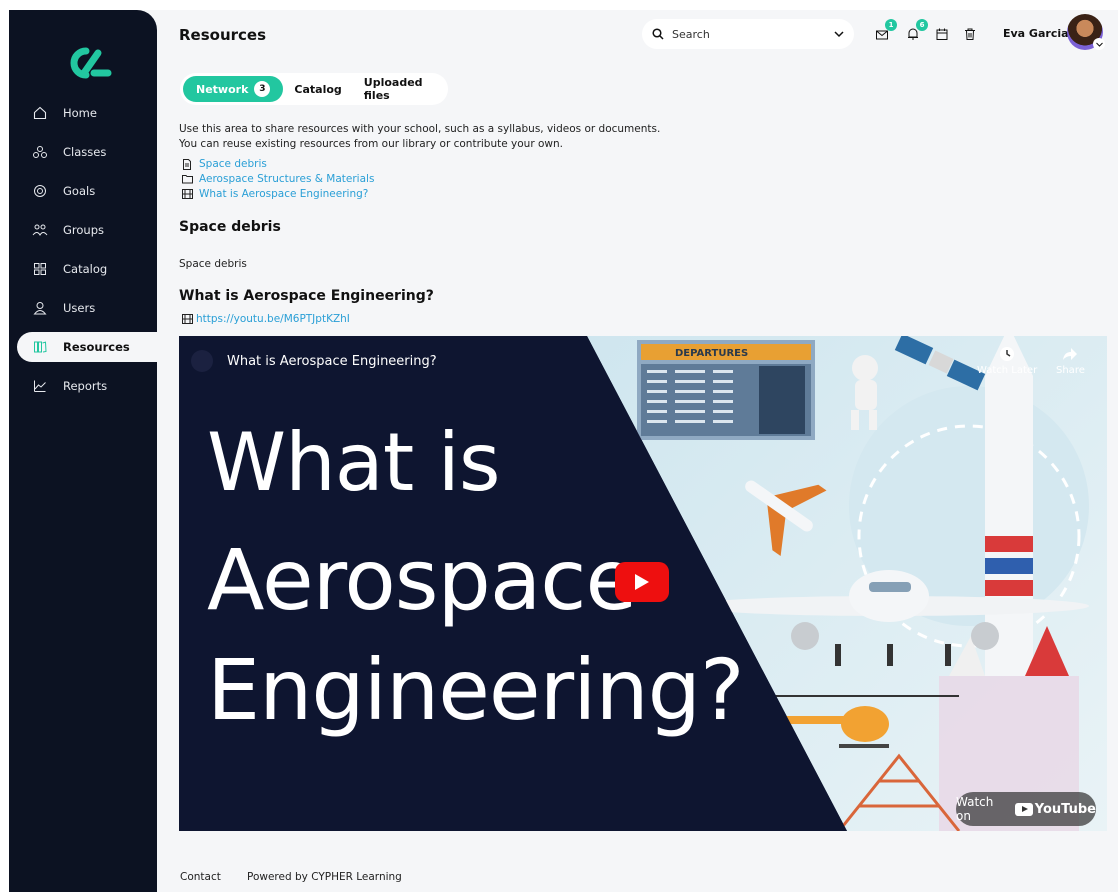 This screenshot has width=1118, height=892. Describe the element at coordinates (1007, 354) in the screenshot. I see `clock-icon` at that location.